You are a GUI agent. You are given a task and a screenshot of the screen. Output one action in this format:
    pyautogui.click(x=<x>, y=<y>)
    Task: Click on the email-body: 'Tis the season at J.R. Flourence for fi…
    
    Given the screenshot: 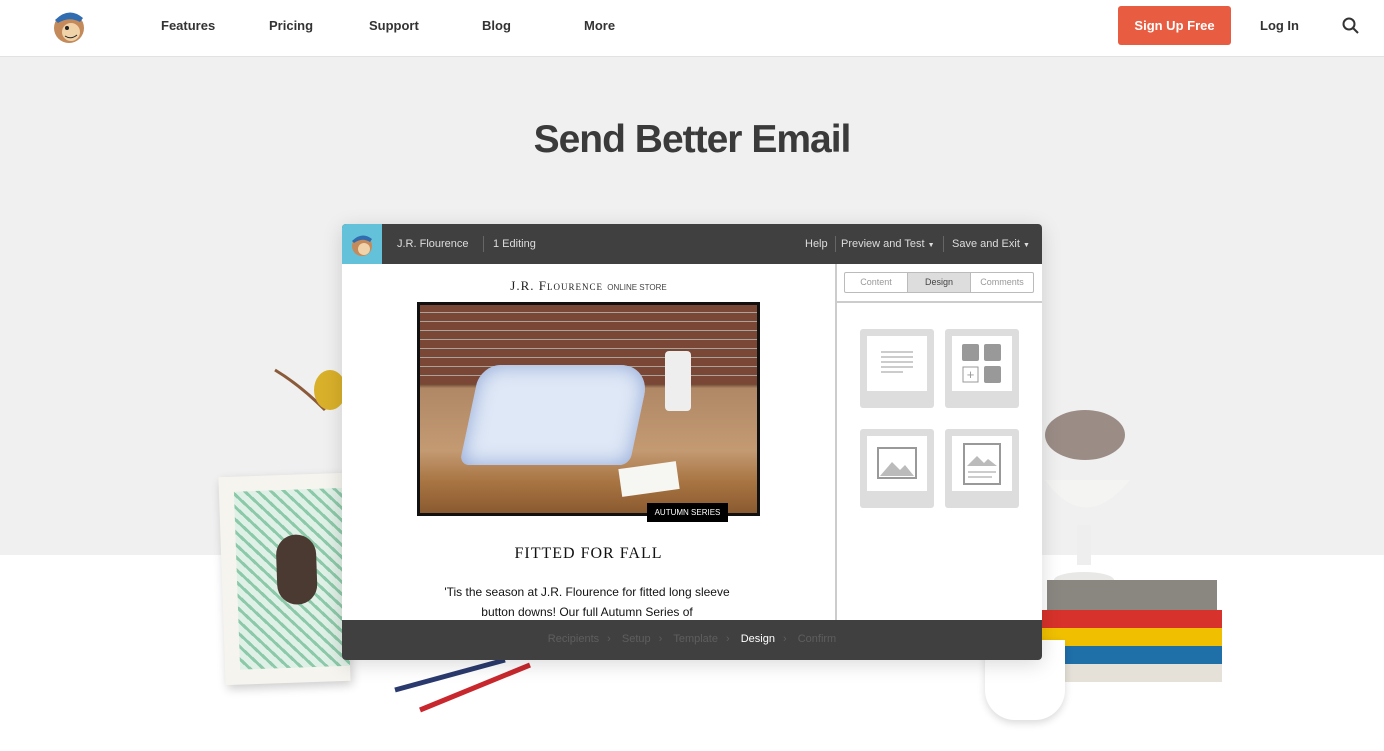 What is the action you would take?
    pyautogui.click(x=587, y=602)
    